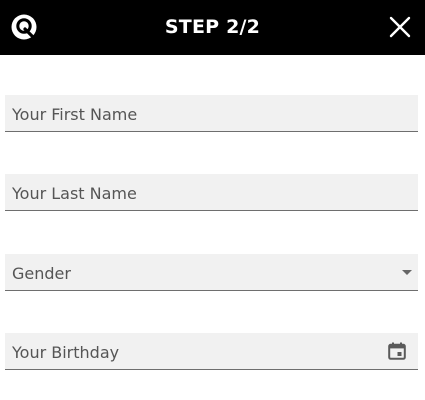 The image size is (425, 400). Describe the element at coordinates (407, 272) in the screenshot. I see `dropdown-arrow-icon` at that location.